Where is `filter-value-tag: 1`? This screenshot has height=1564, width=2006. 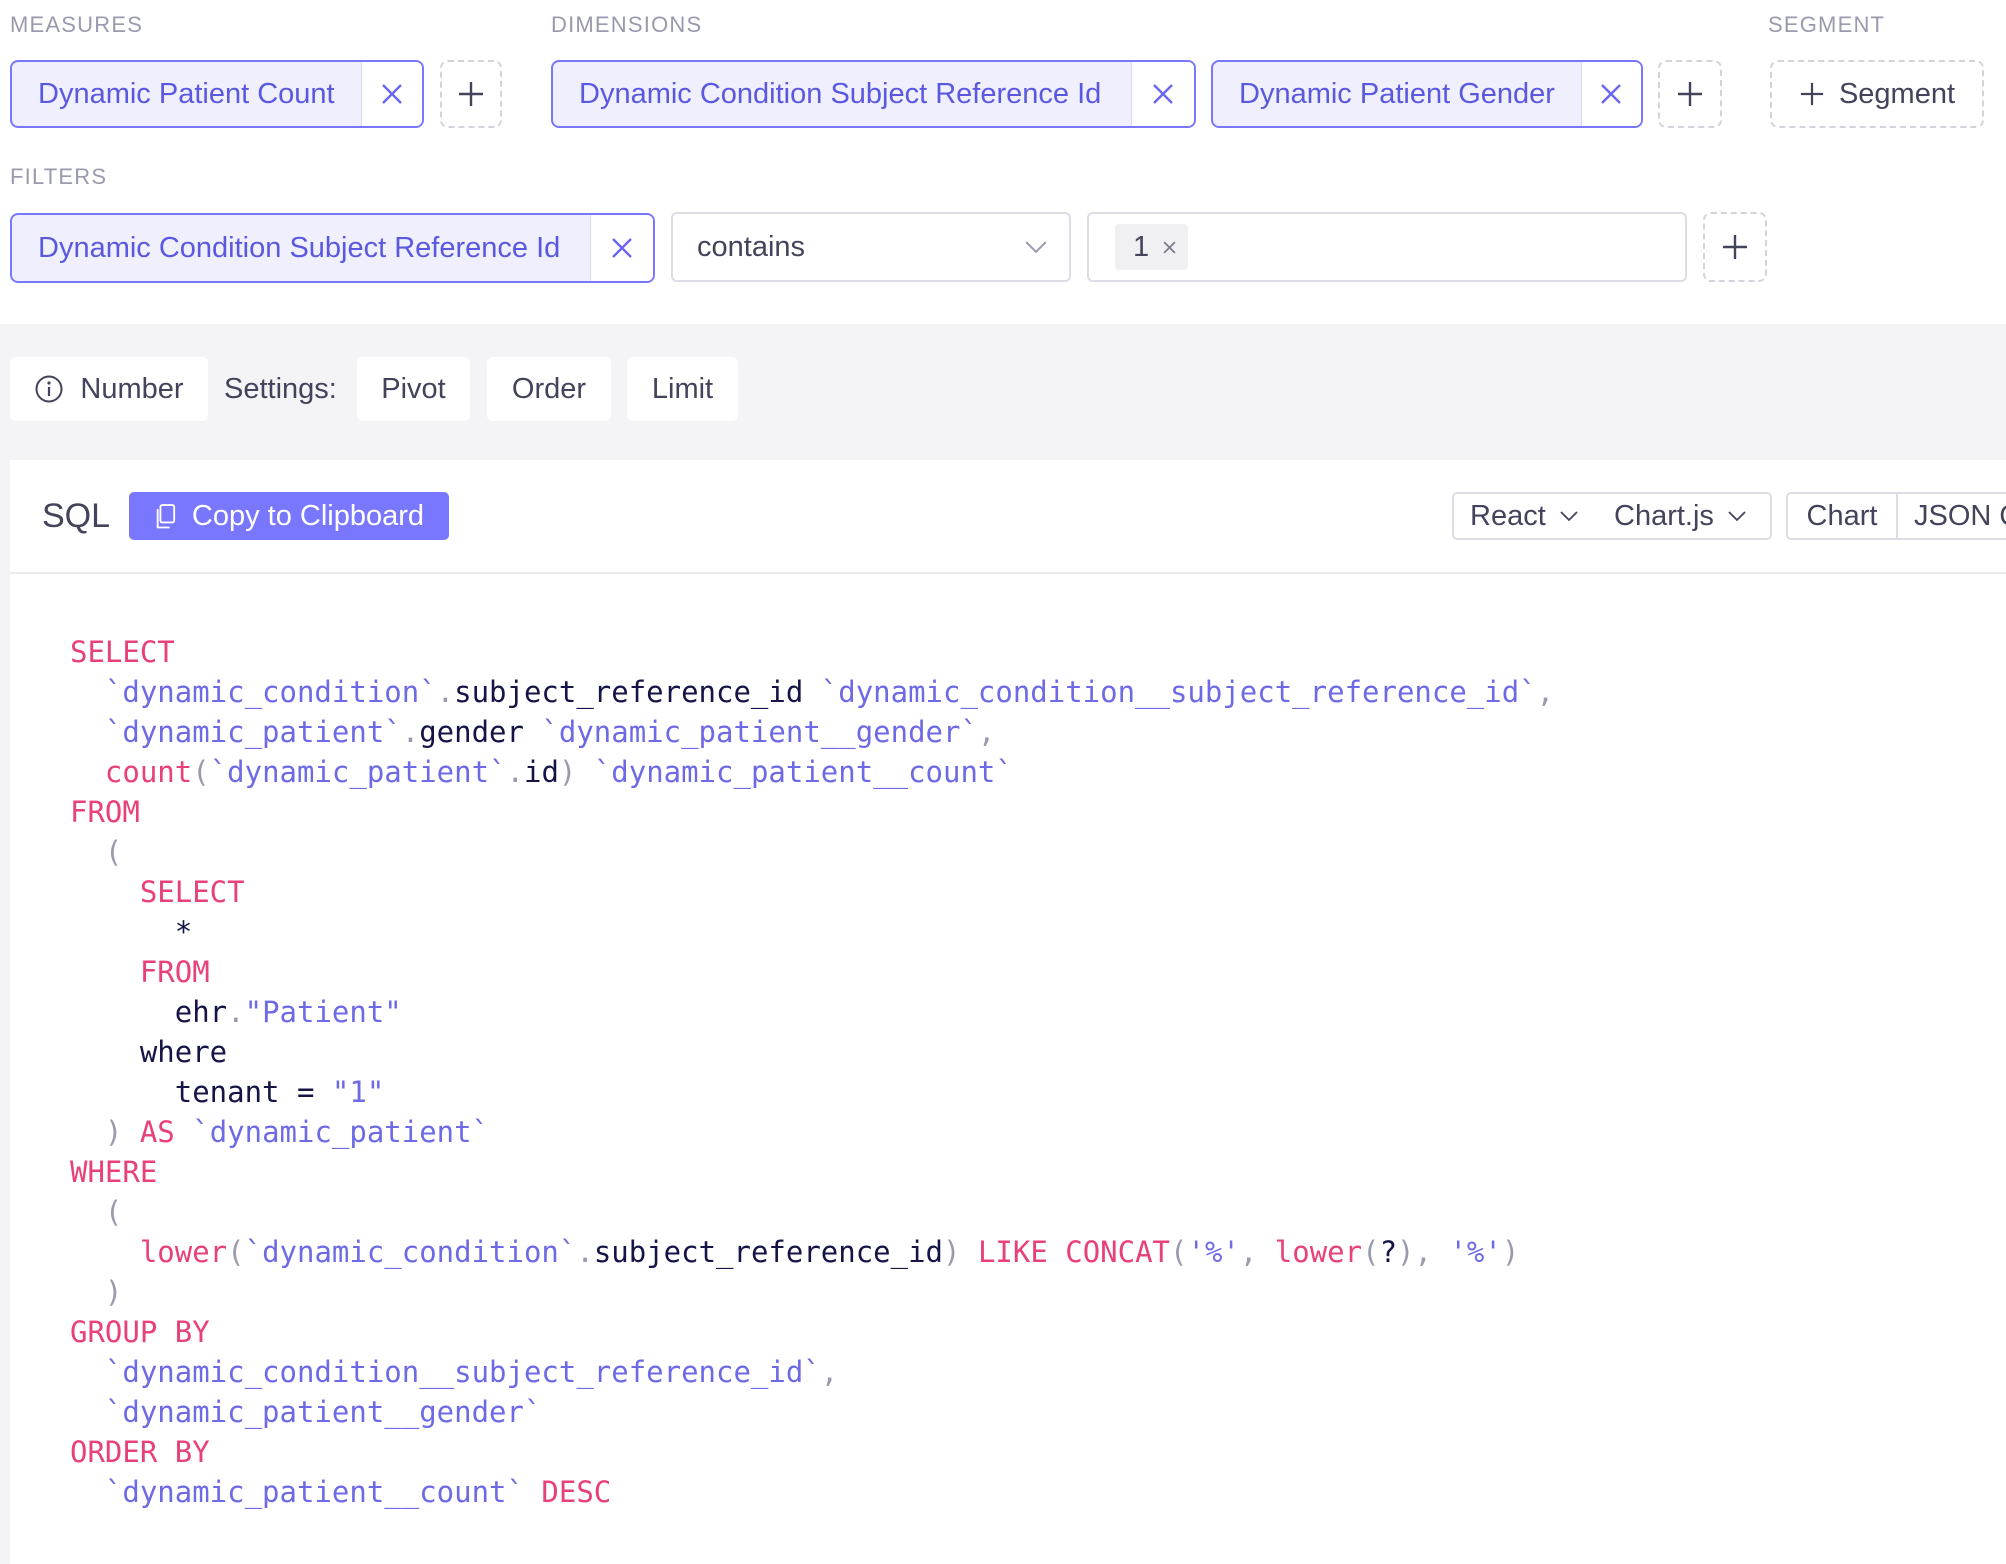 filter-value-tag: 1 is located at coordinates (1152, 247).